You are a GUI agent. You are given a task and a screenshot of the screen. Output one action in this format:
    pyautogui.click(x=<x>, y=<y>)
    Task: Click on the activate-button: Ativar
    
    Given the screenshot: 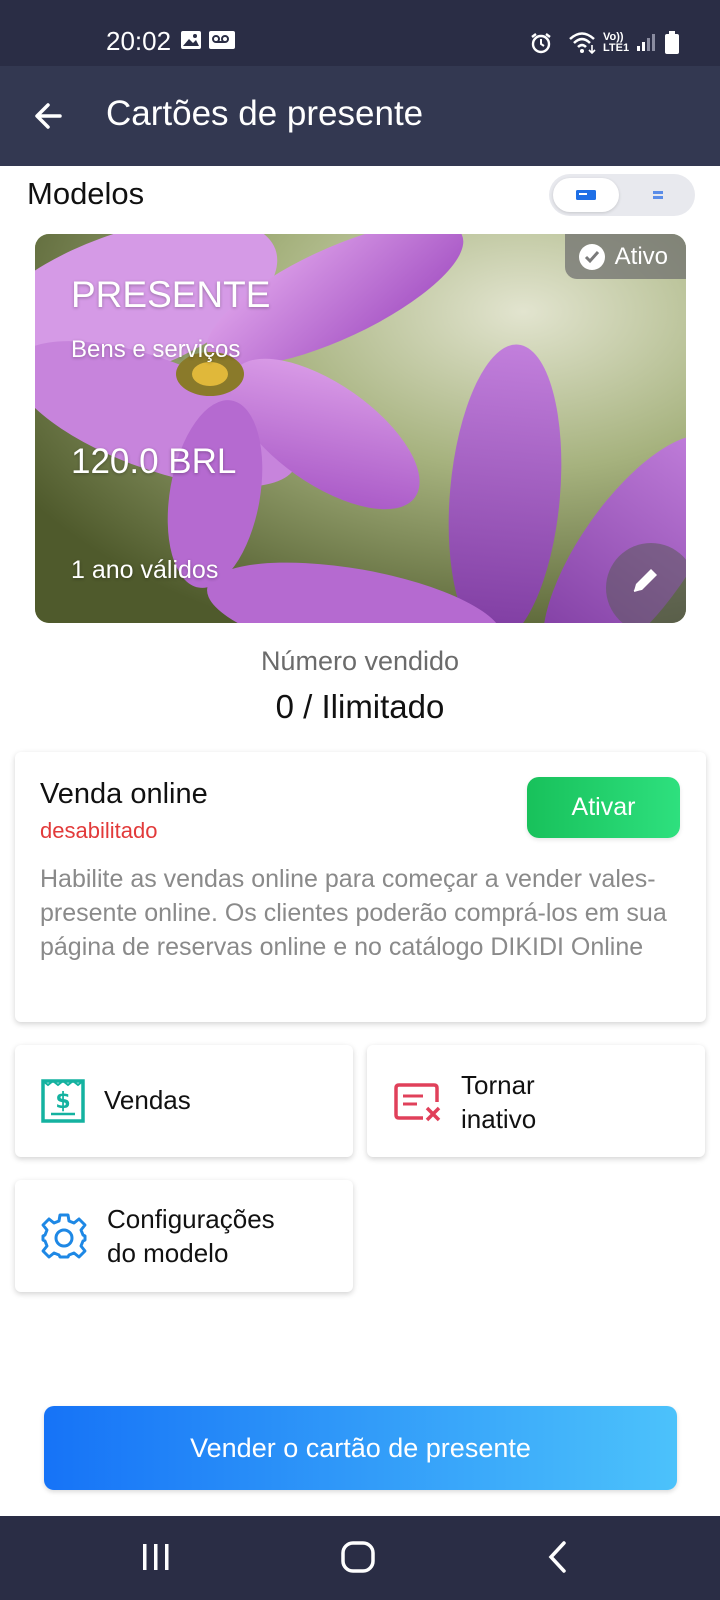 What is the action you would take?
    pyautogui.click(x=603, y=807)
    